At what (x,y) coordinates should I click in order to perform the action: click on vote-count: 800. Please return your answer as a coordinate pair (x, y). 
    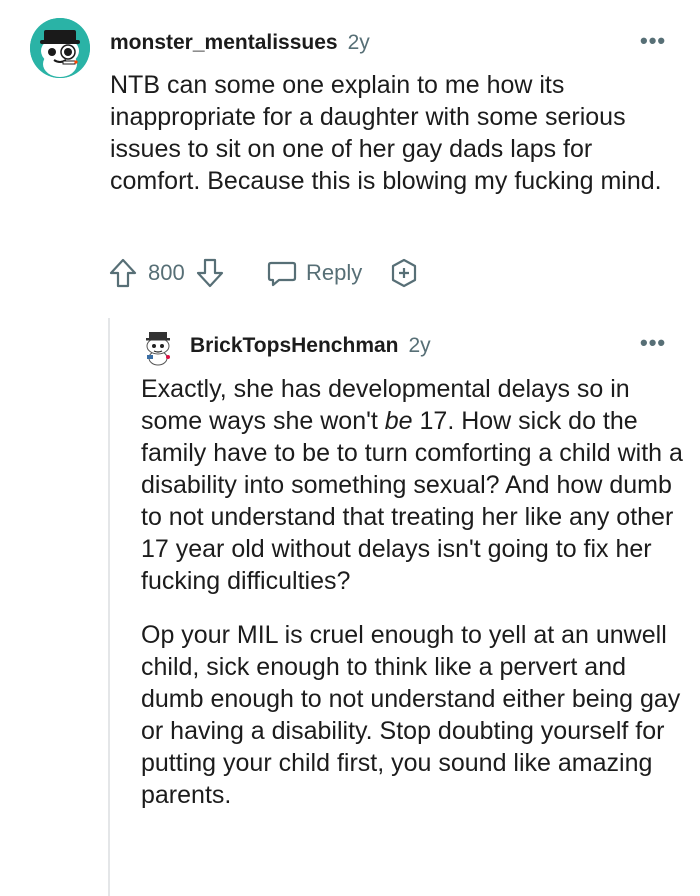
    Looking at the image, I should click on (166, 272).